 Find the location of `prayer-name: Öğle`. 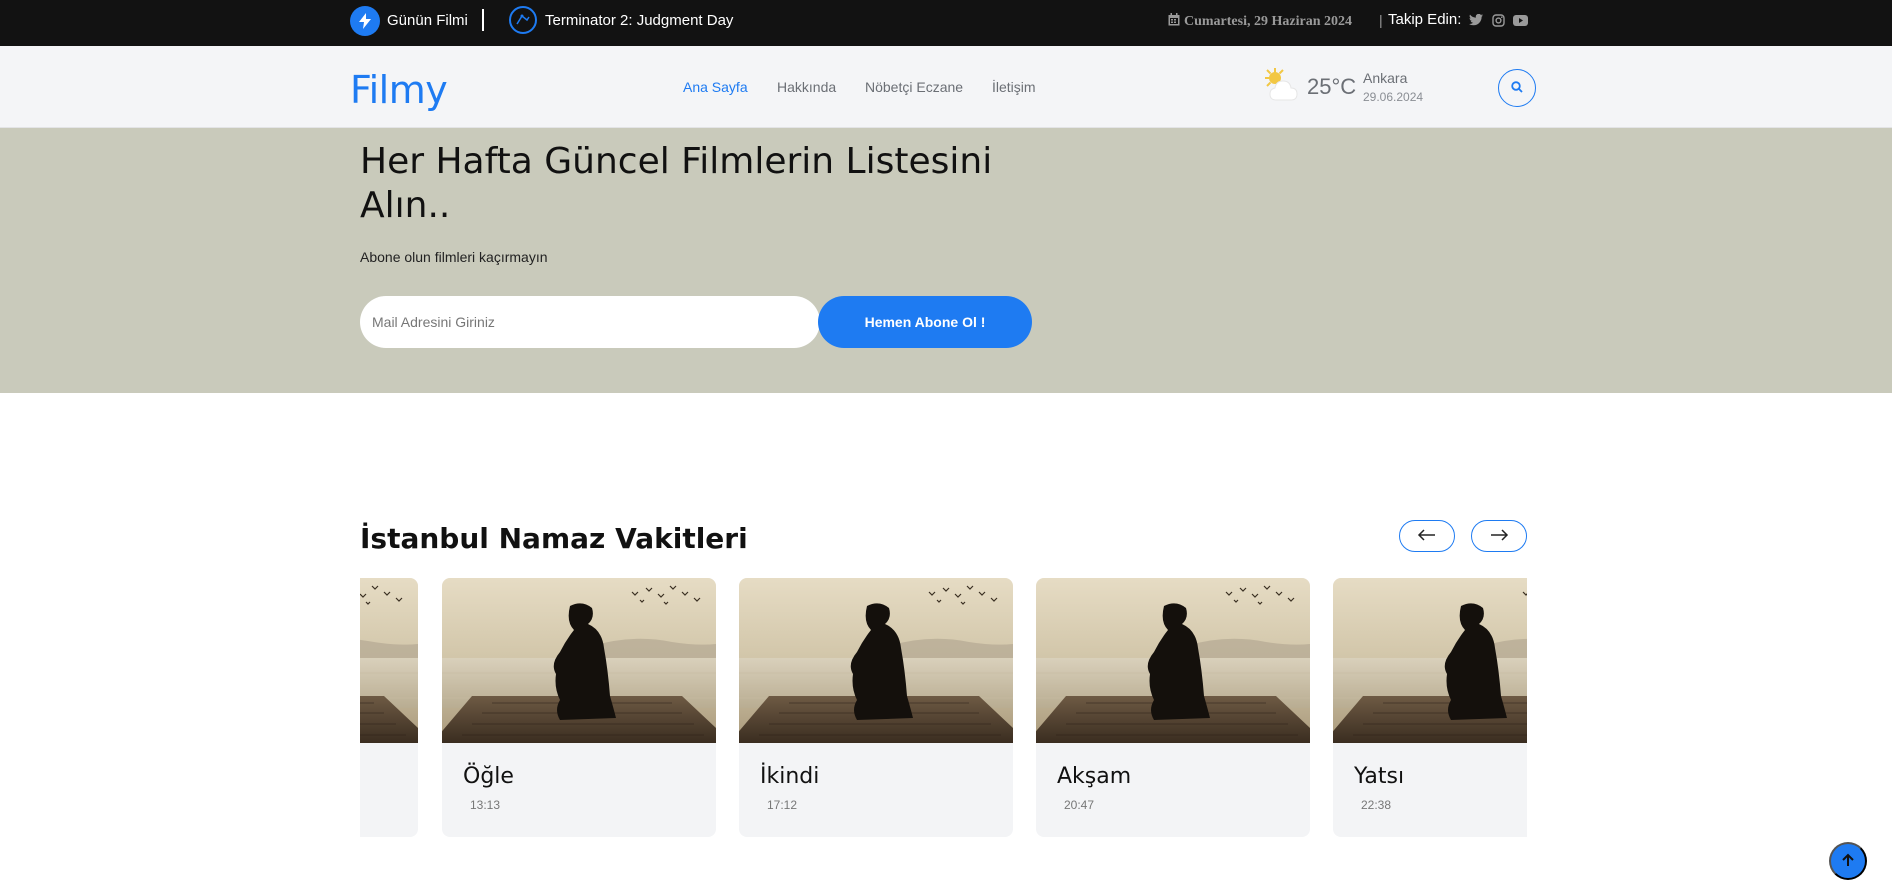

prayer-name: Öğle is located at coordinates (488, 776).